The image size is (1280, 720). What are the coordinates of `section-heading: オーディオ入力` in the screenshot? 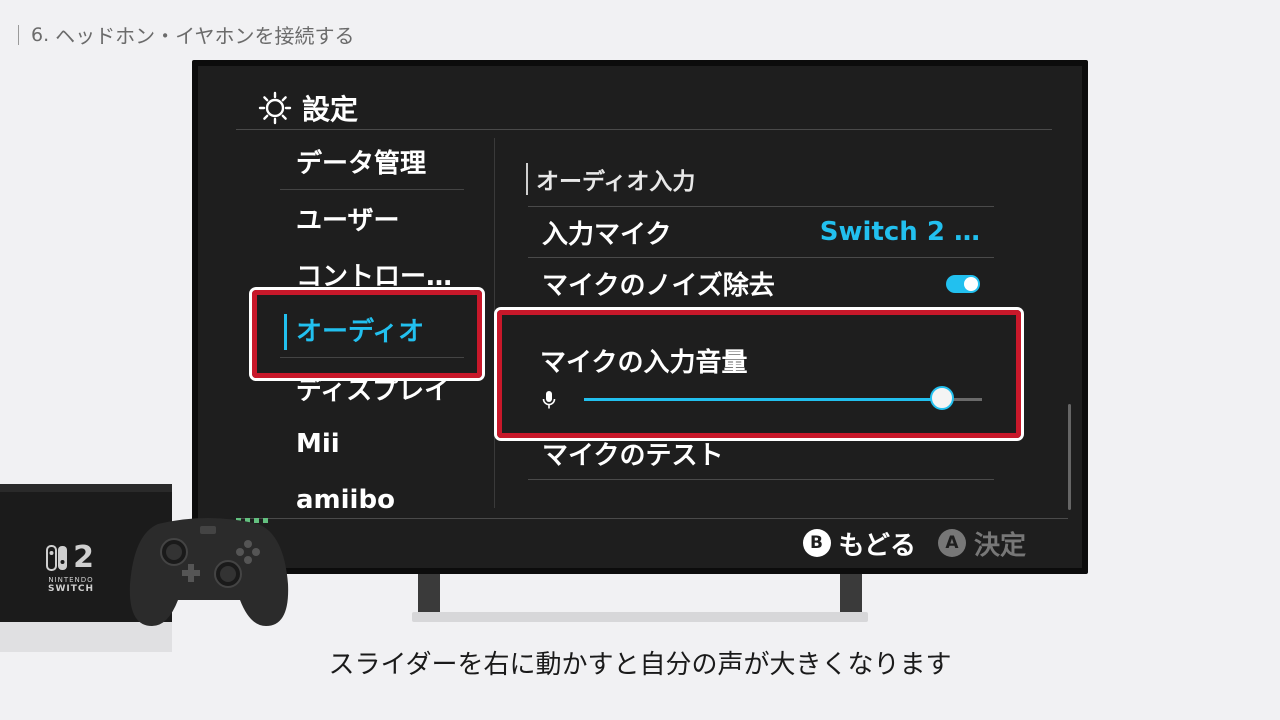 It's located at (610, 179).